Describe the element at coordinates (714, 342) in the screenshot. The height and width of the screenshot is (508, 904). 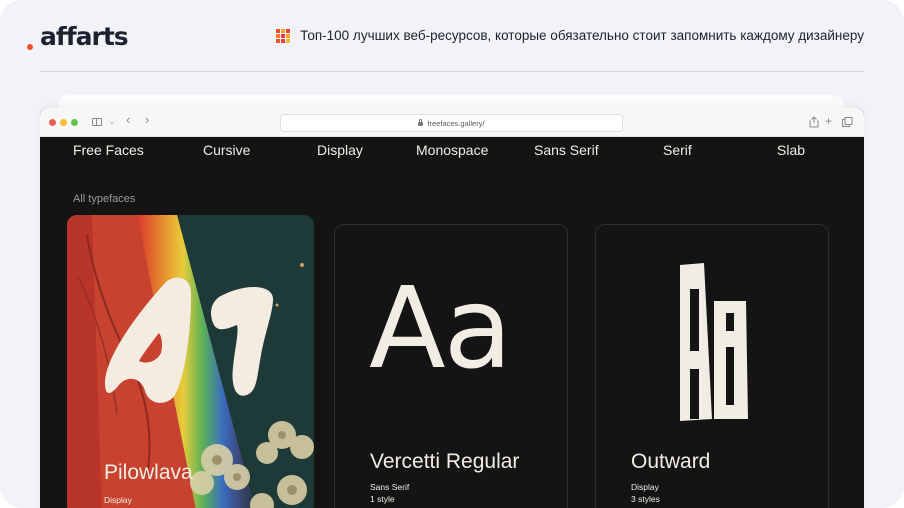
I see `outward-glyph` at that location.